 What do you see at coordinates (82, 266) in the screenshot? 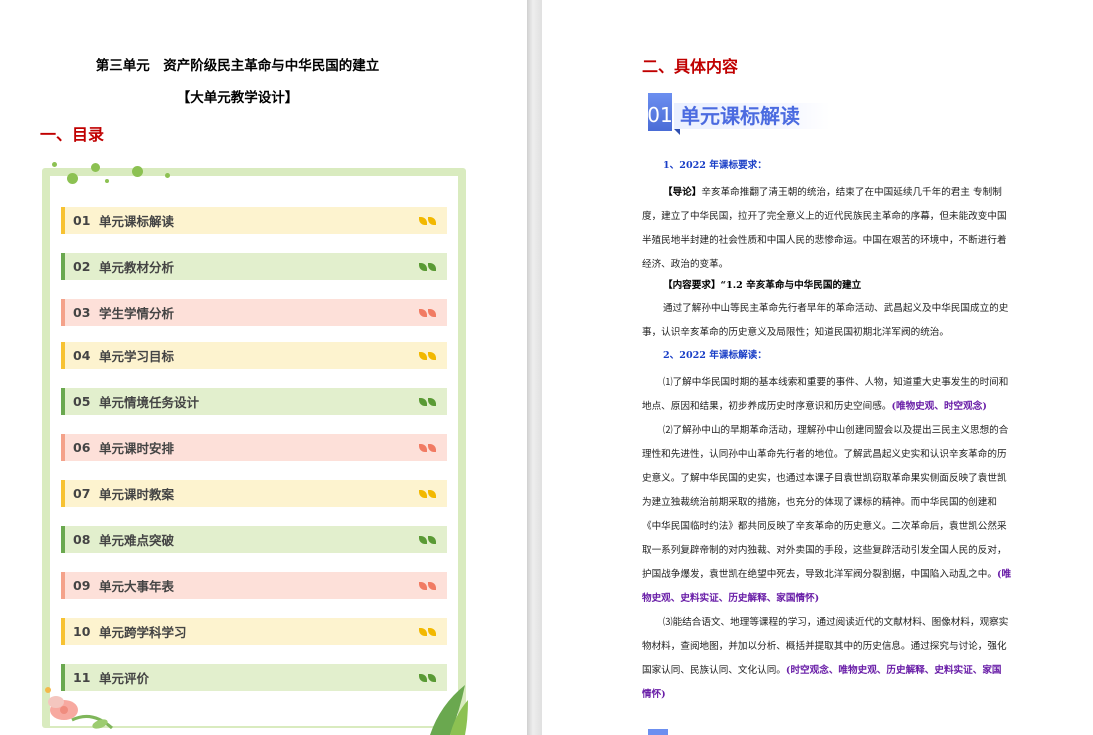
I see `toc-item-number: 02` at bounding box center [82, 266].